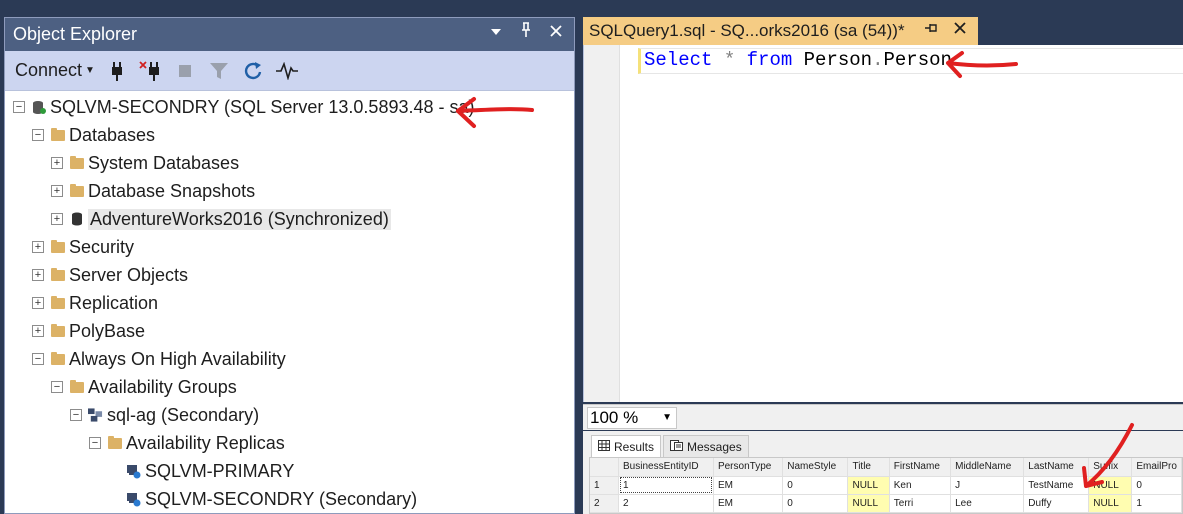 Image resolution: width=1183 pixels, height=514 pixels. I want to click on refresh-icon, so click(253, 71).